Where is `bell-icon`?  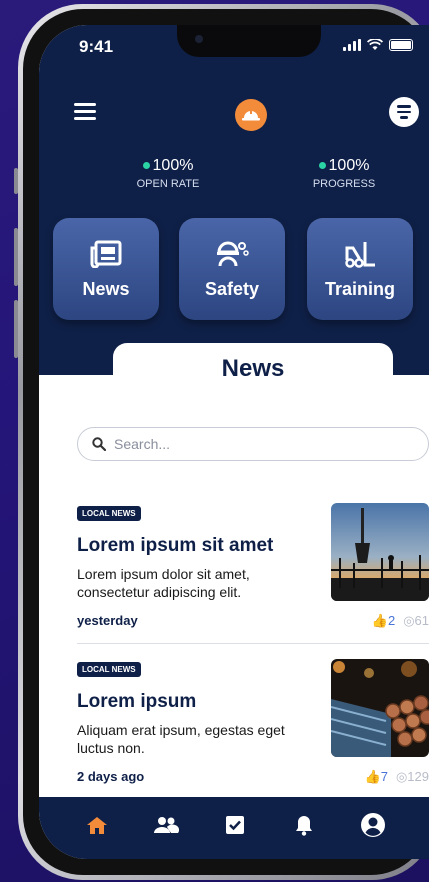 bell-icon is located at coordinates (304, 825).